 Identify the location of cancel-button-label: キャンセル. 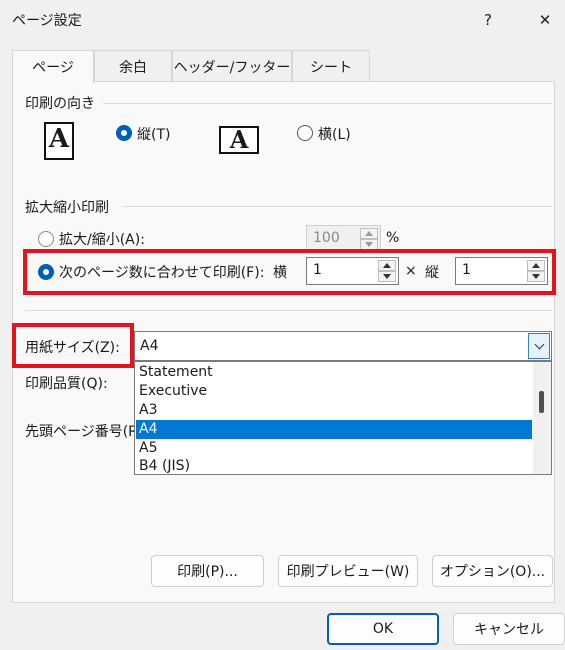
(509, 630).